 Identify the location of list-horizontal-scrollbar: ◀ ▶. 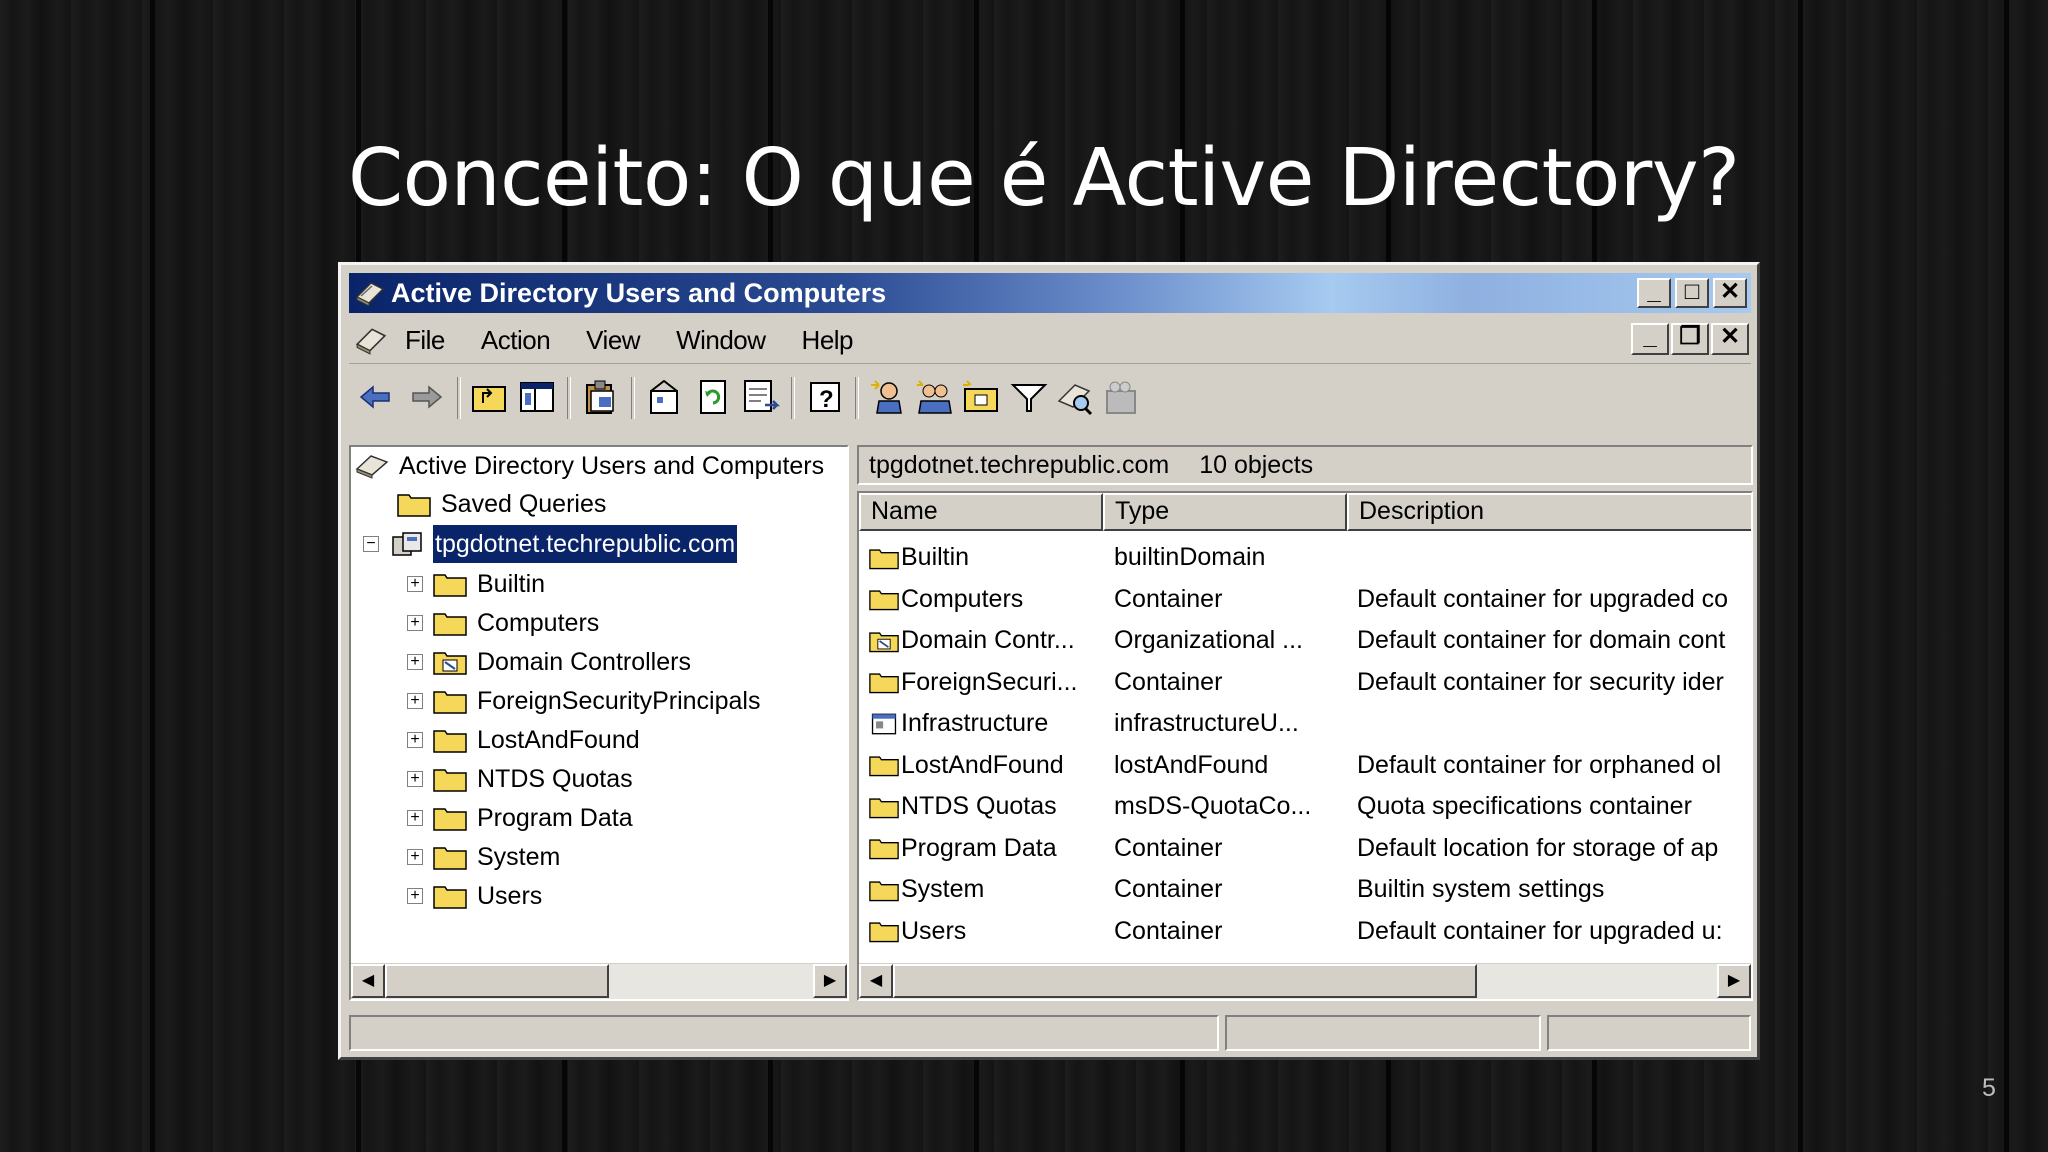
(1305, 981).